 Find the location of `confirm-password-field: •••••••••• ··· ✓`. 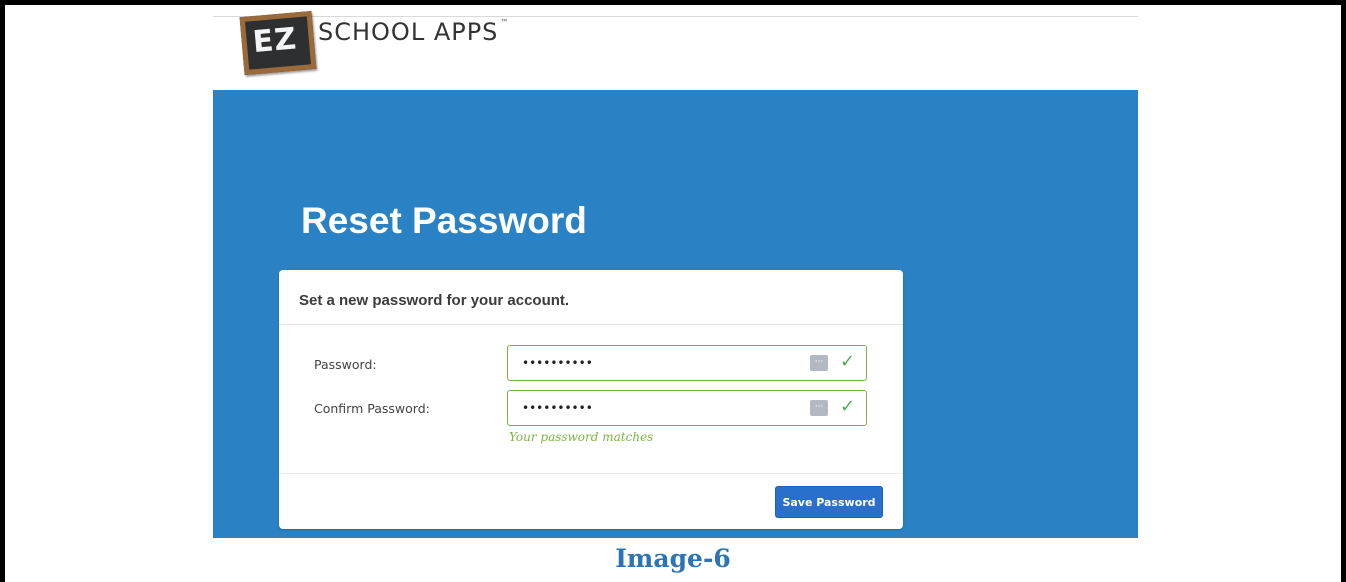

confirm-password-field: •••••••••• ··· ✓ is located at coordinates (687, 408).